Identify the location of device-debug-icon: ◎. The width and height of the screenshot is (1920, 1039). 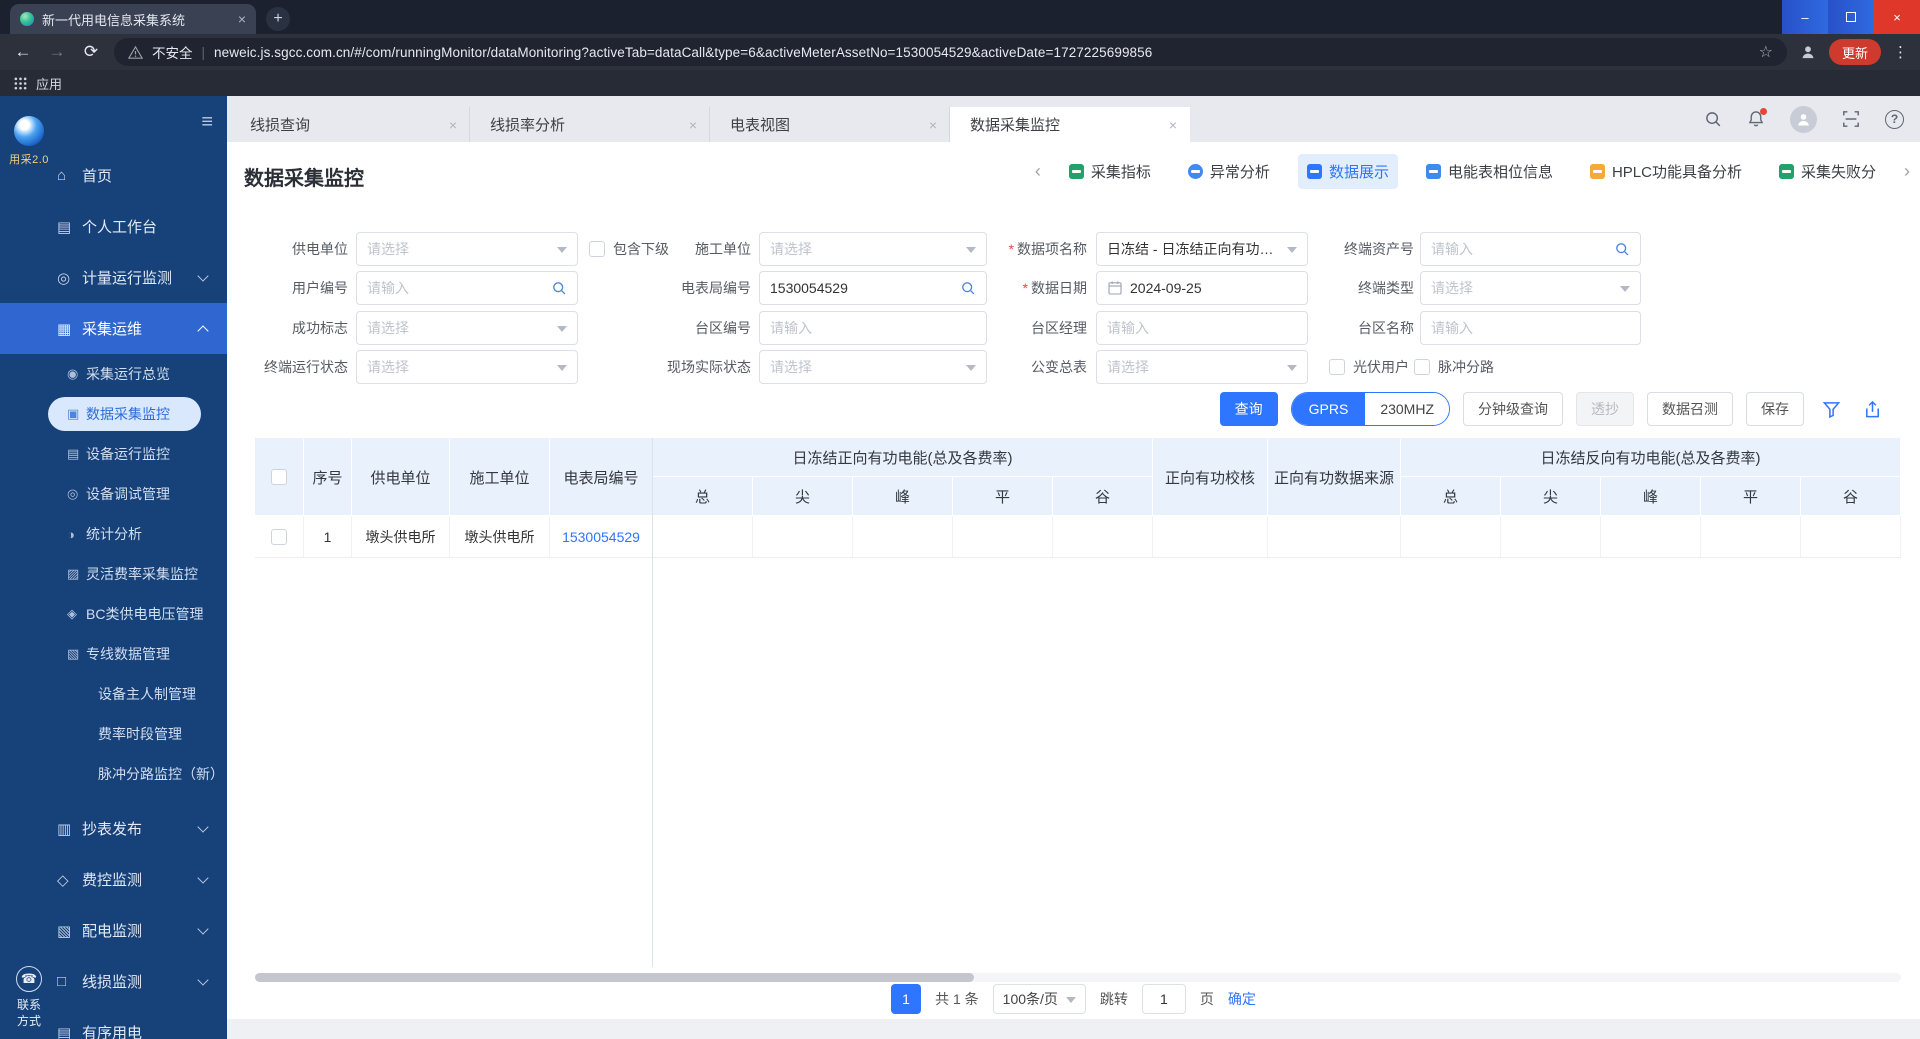
(73, 493).